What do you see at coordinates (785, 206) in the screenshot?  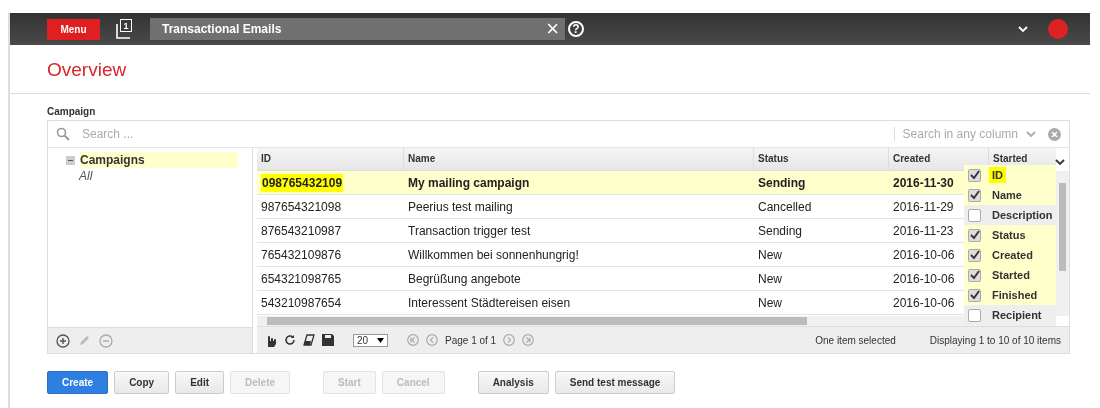 I see `table-cell: Cancelled` at bounding box center [785, 206].